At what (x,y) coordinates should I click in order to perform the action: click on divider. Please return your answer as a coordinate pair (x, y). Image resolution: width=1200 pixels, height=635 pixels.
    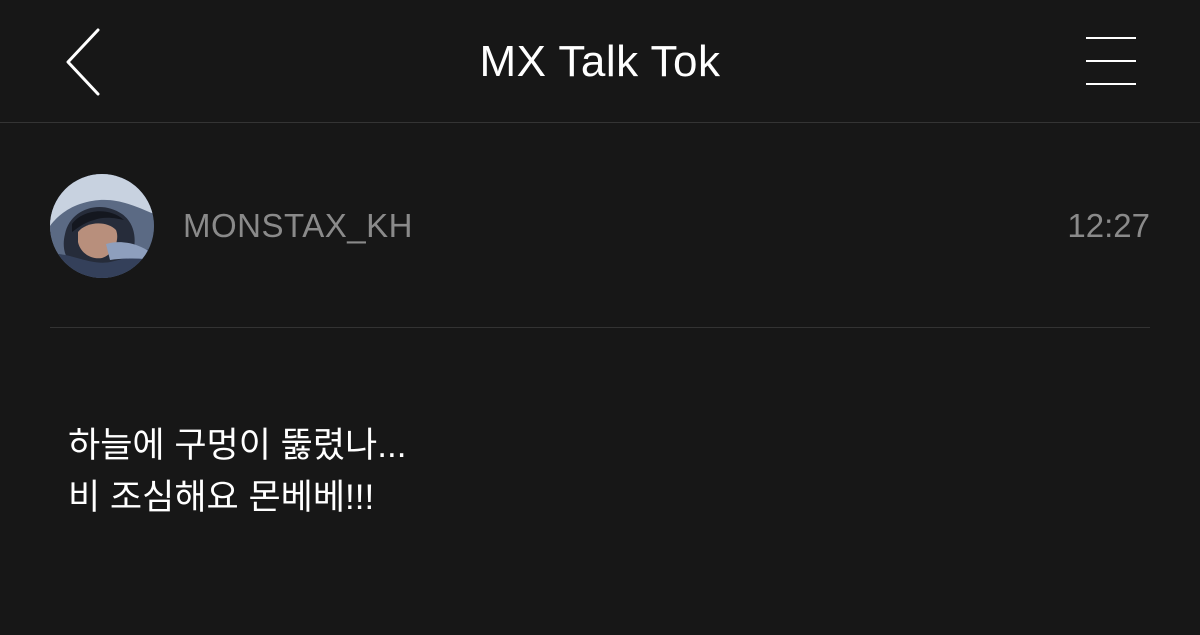
    Looking at the image, I should click on (600, 327).